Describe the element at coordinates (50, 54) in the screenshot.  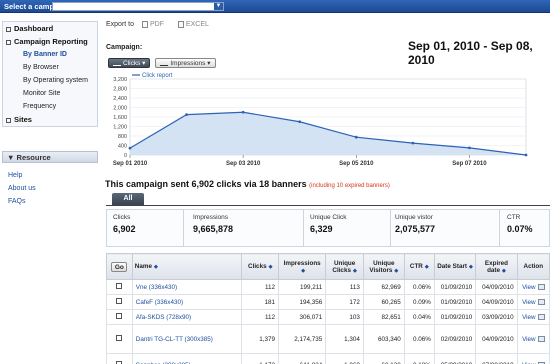
I see `sidebar-item: By Banner ID` at that location.